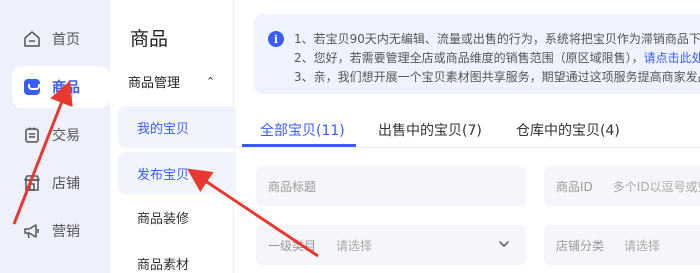 The width and height of the screenshot is (700, 273). What do you see at coordinates (580, 245) in the screenshot?
I see `shop-category-label: 店铺分类` at bounding box center [580, 245].